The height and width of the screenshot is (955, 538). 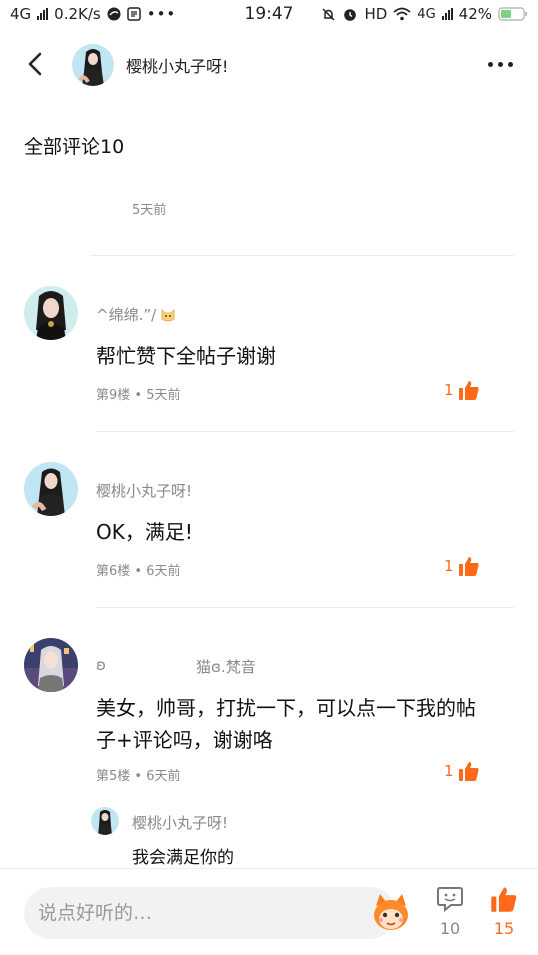 What do you see at coordinates (186, 356) in the screenshot?
I see `comment-text: 帮忙赞下全帖子谢谢` at bounding box center [186, 356].